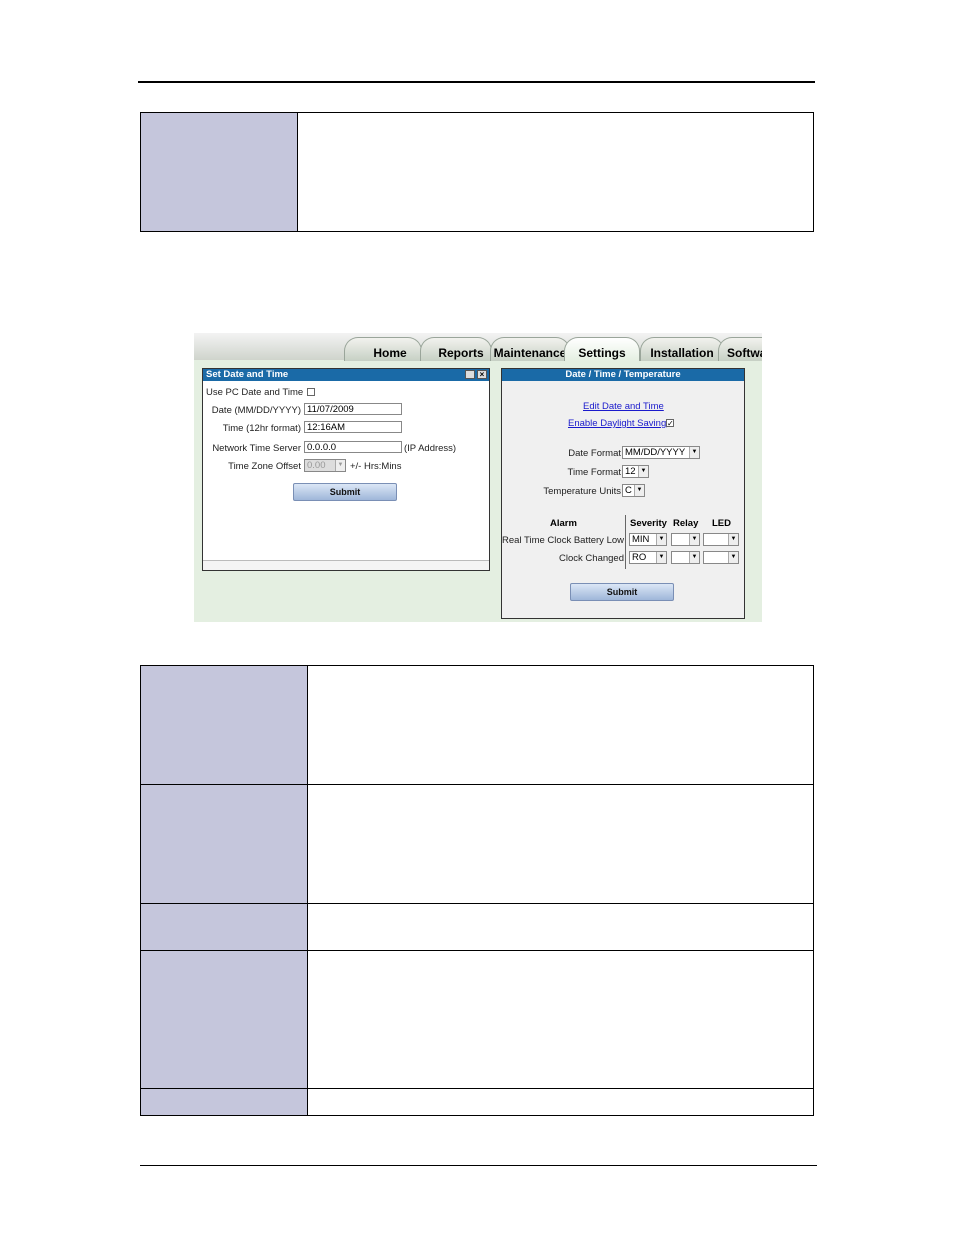 The image size is (954, 1235). What do you see at coordinates (353, 427) in the screenshot?
I see `time-input: 12:16AM` at bounding box center [353, 427].